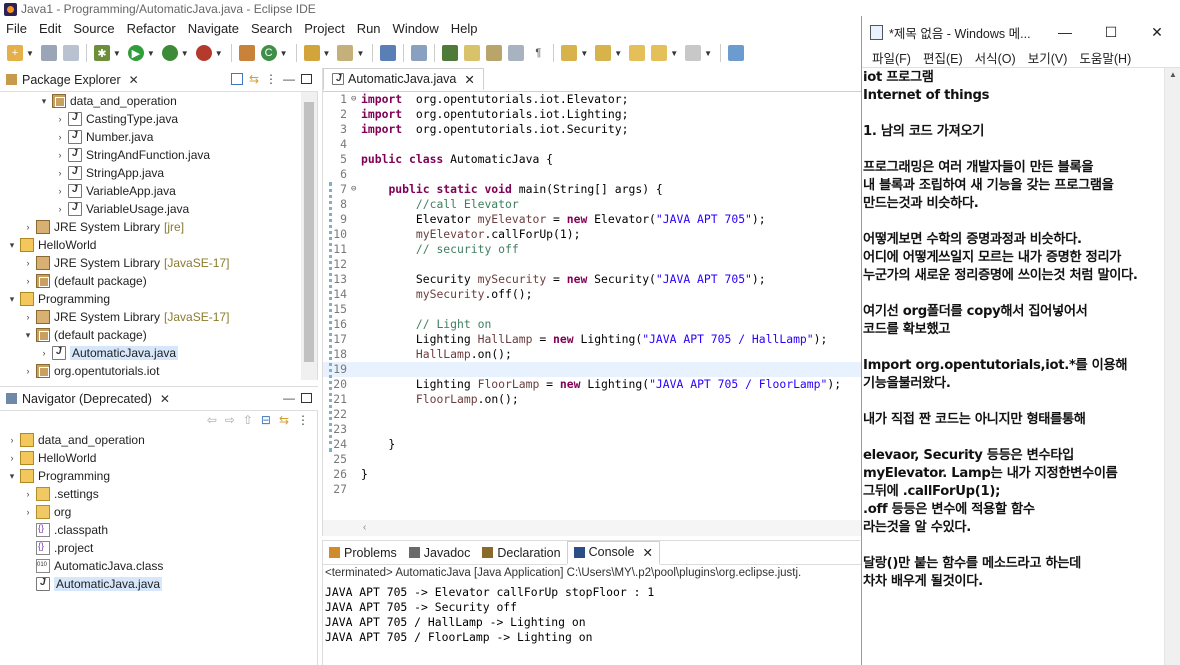 Image resolution: width=1180 pixels, height=665 pixels. I want to click on back-arrow-icon: ⇦, so click(212, 420).